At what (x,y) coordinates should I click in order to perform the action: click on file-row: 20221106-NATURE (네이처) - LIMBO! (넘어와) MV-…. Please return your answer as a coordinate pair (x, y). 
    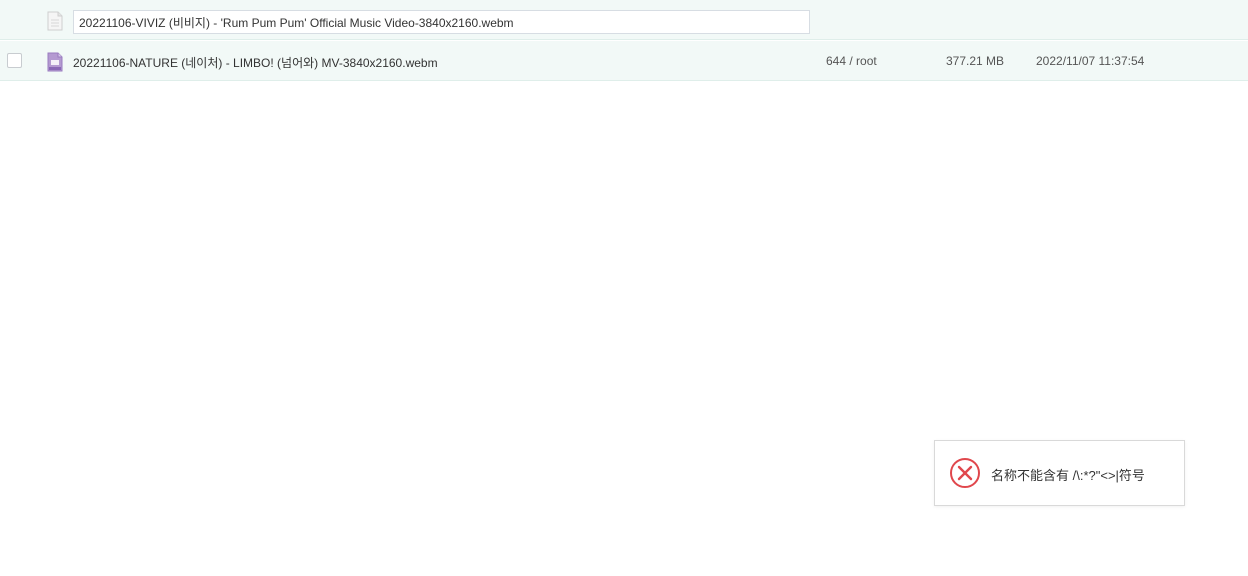
    Looking at the image, I should click on (624, 61).